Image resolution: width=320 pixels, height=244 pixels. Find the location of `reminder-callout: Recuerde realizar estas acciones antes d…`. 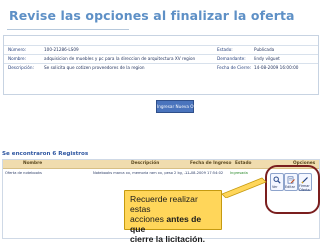

reminder-callout: Recuerde realizar estas acciones antes d… is located at coordinates (173, 217).